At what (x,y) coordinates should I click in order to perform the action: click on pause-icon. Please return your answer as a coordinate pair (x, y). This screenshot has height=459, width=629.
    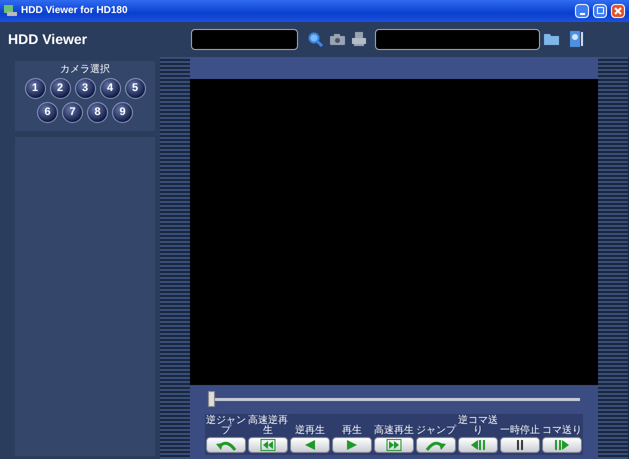
    Looking at the image, I should click on (520, 445).